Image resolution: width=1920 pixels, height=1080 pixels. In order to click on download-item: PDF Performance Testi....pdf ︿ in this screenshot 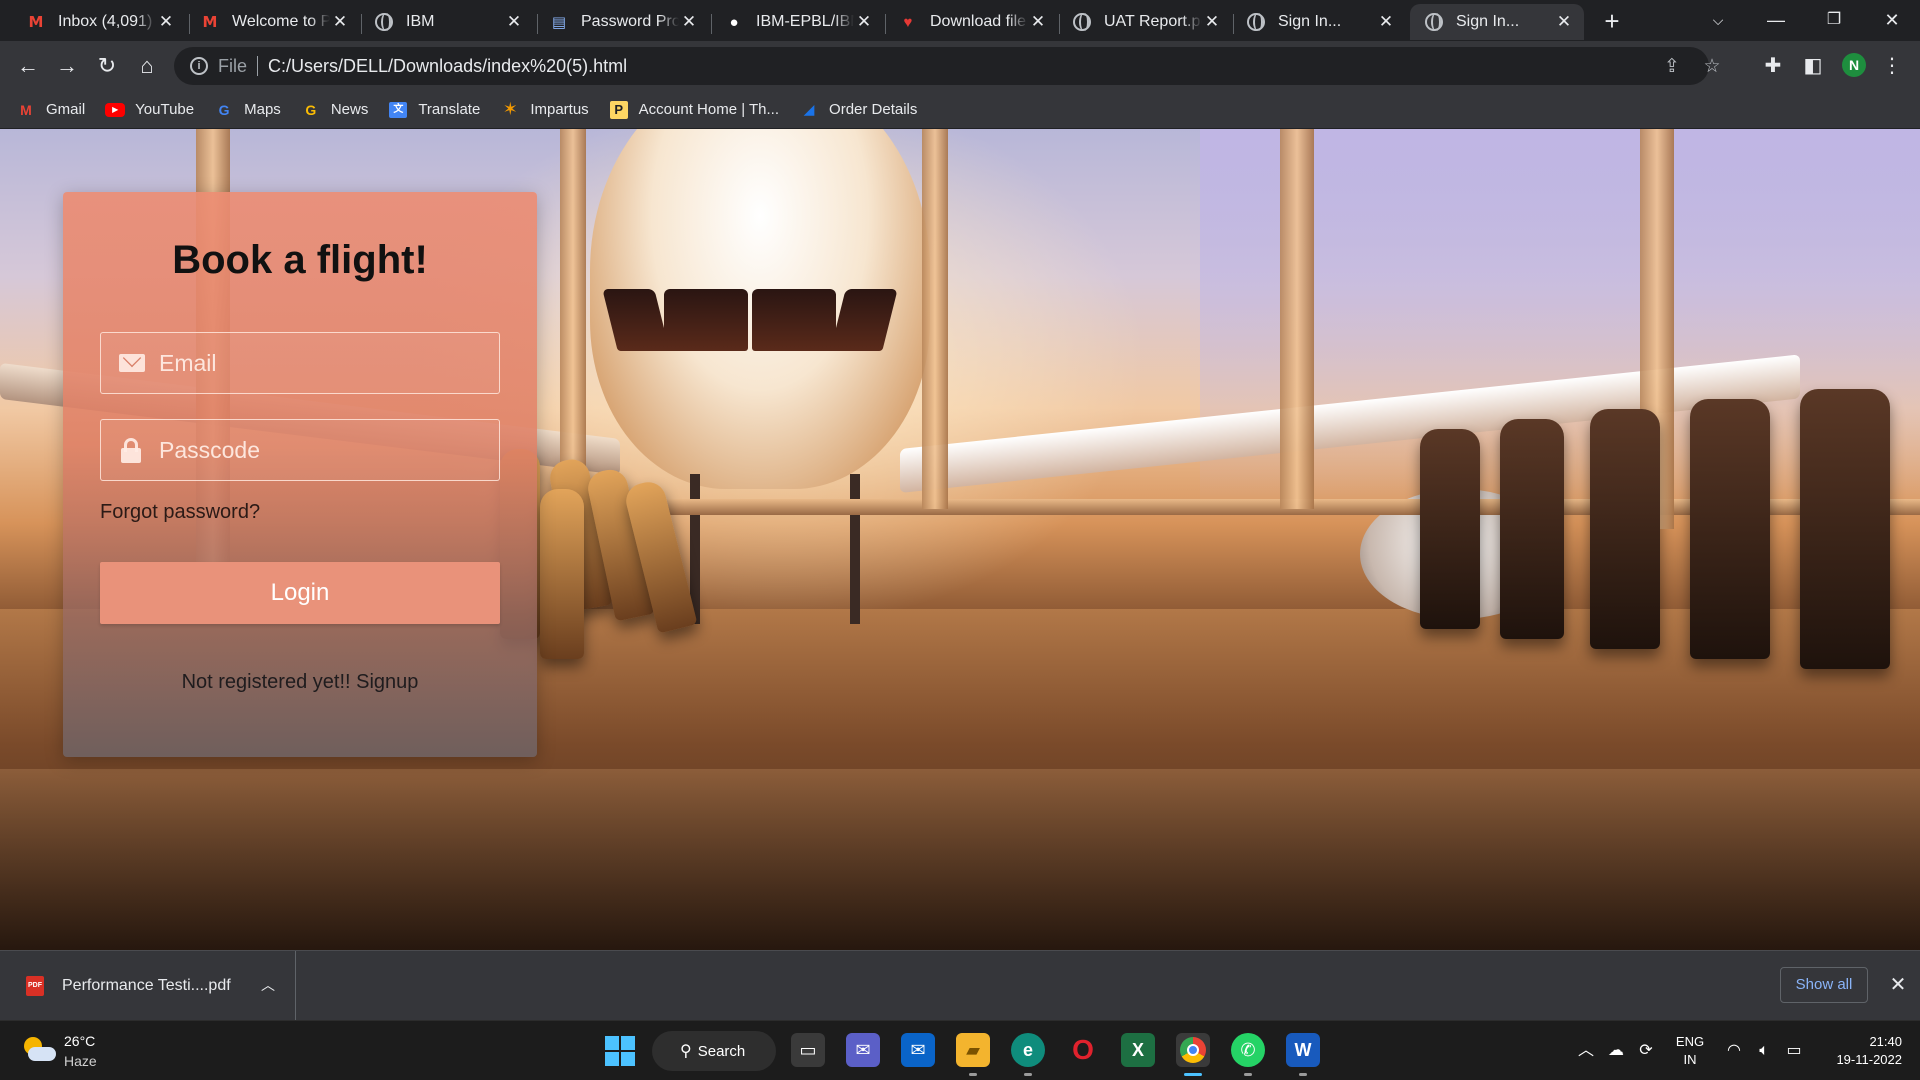, I will do `click(148, 986)`.